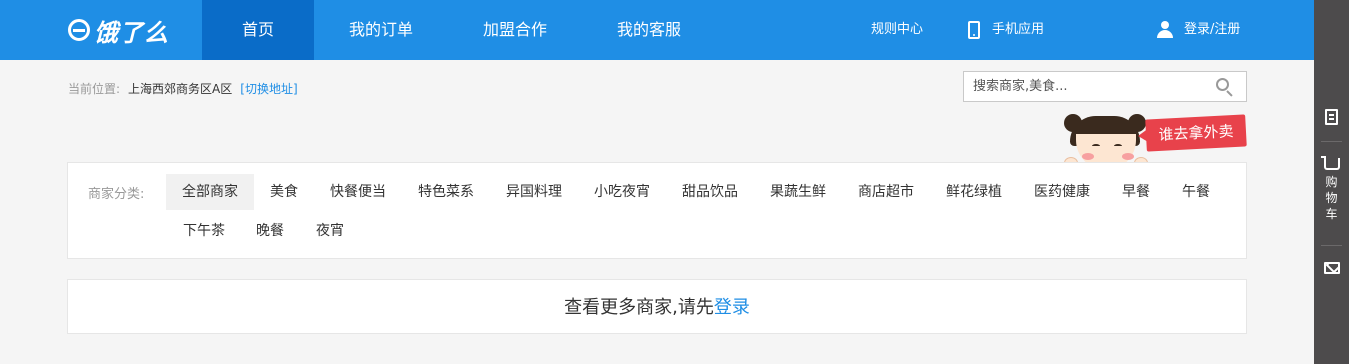 The height and width of the screenshot is (364, 1349). I want to click on logo-e-icon, so click(79, 30).